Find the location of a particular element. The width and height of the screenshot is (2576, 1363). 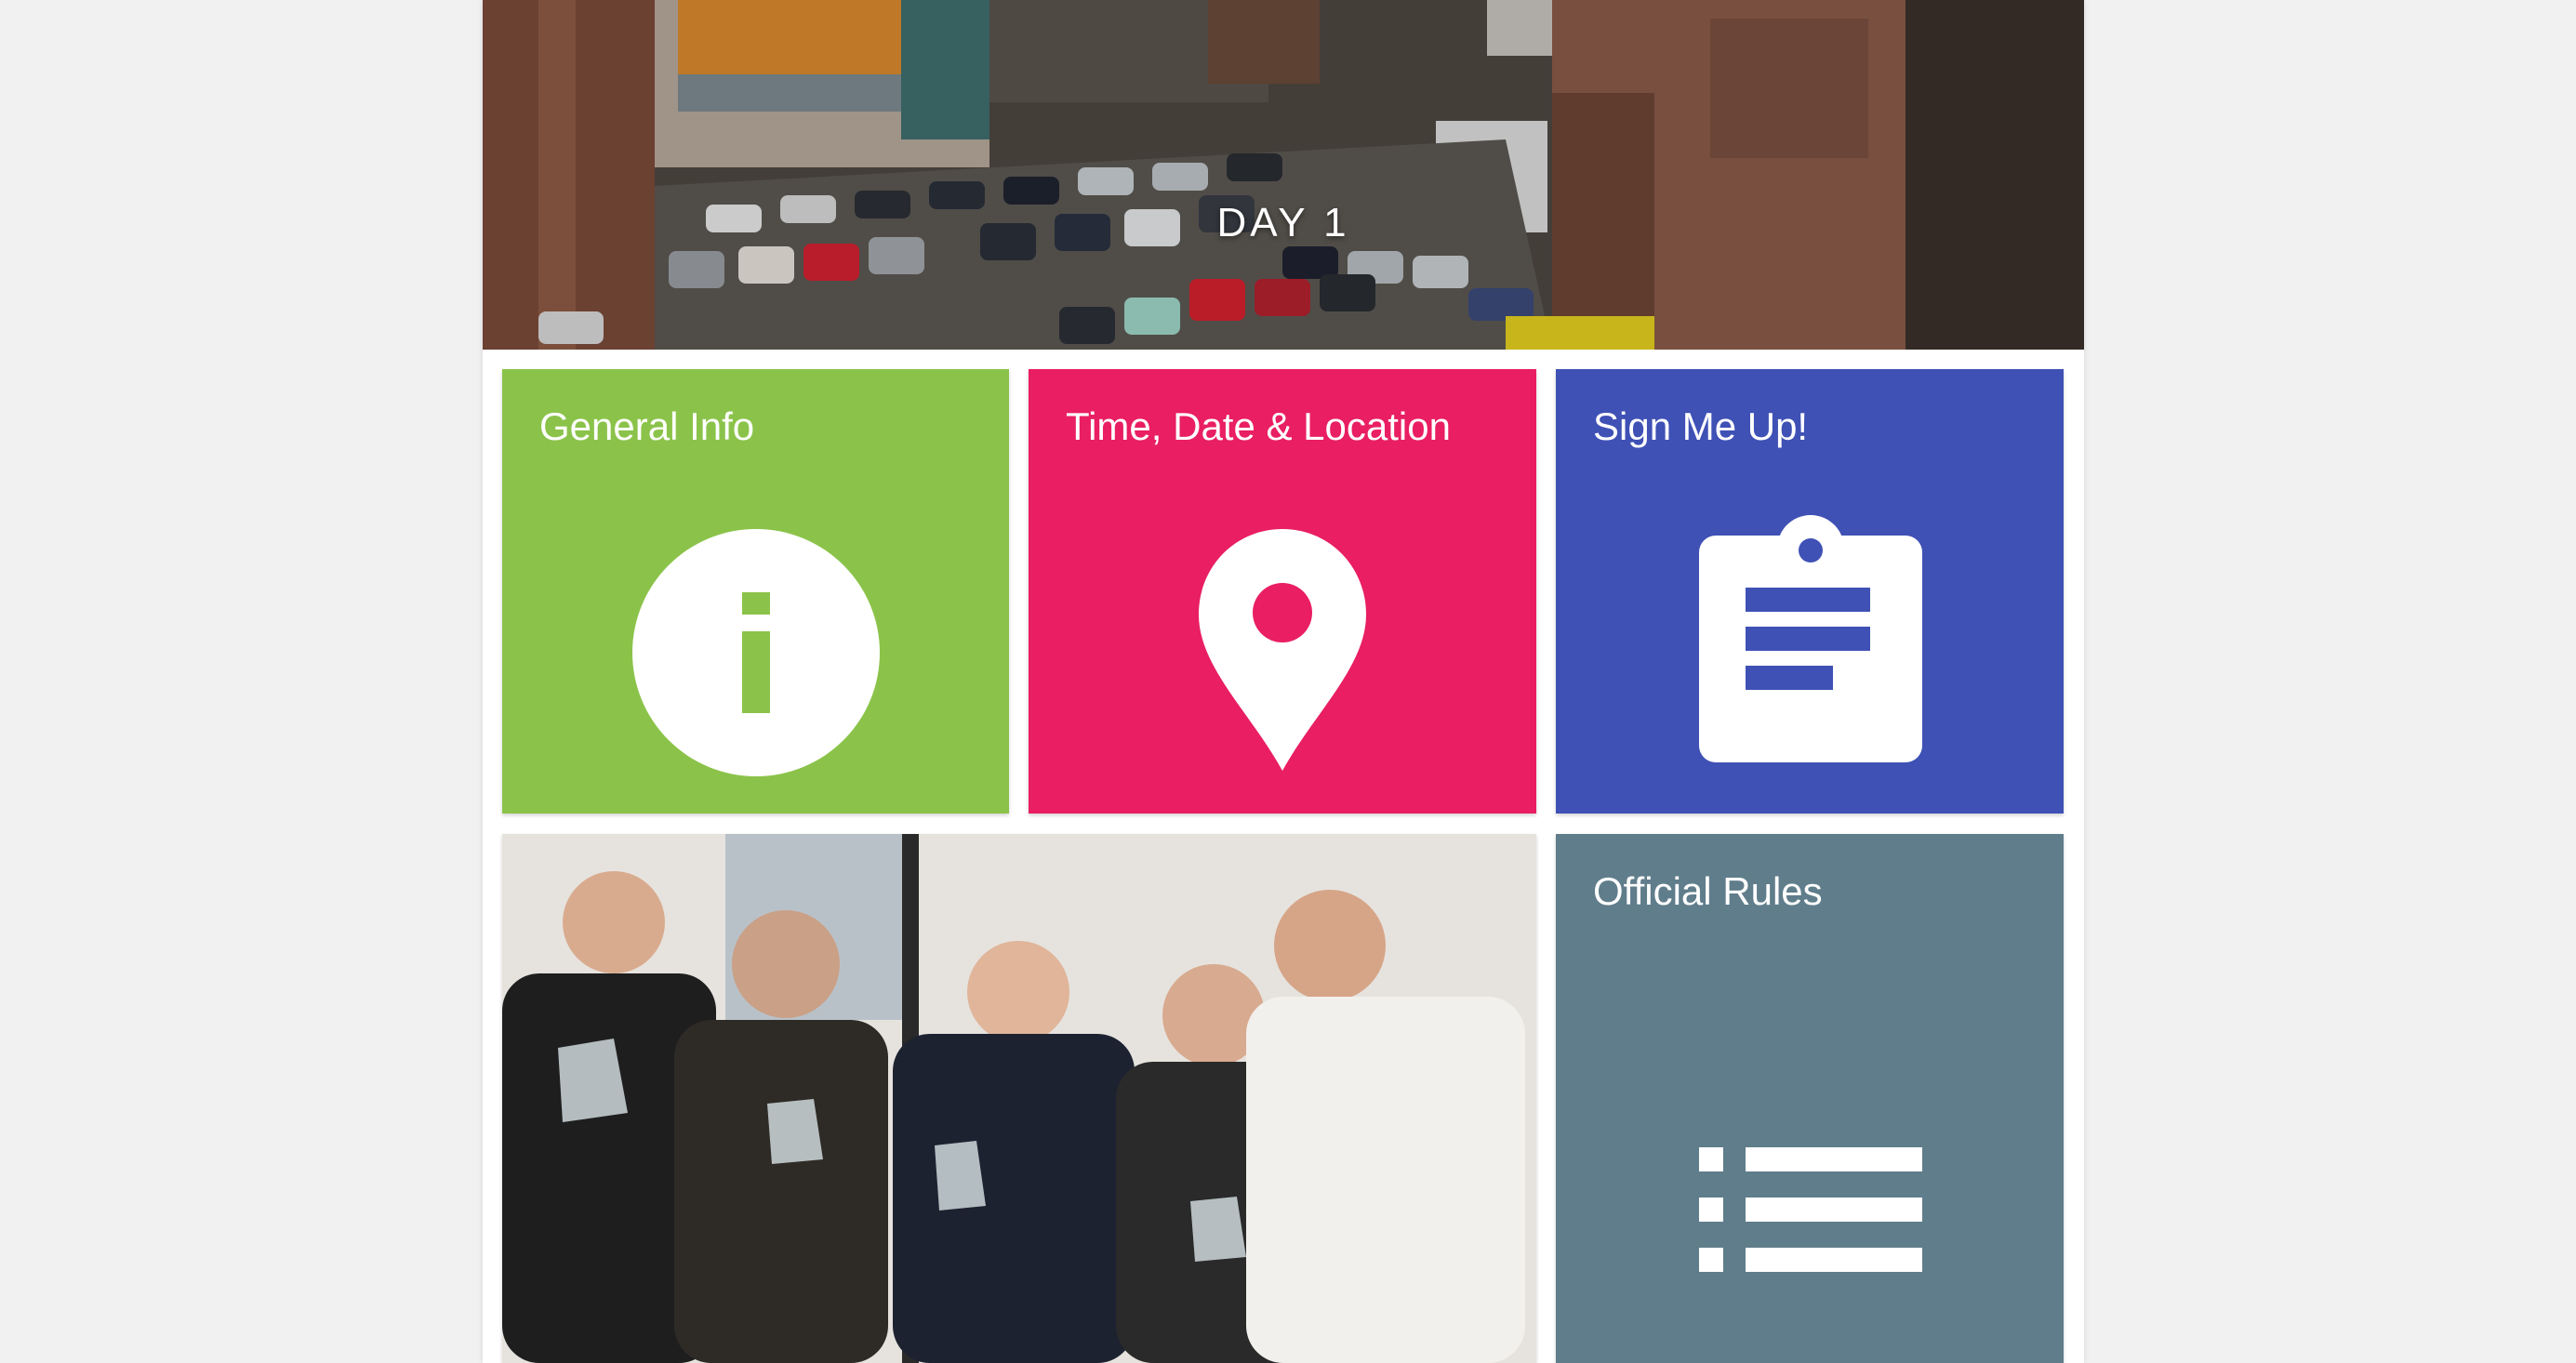

general-info-tile: General Info is located at coordinates (755, 591).